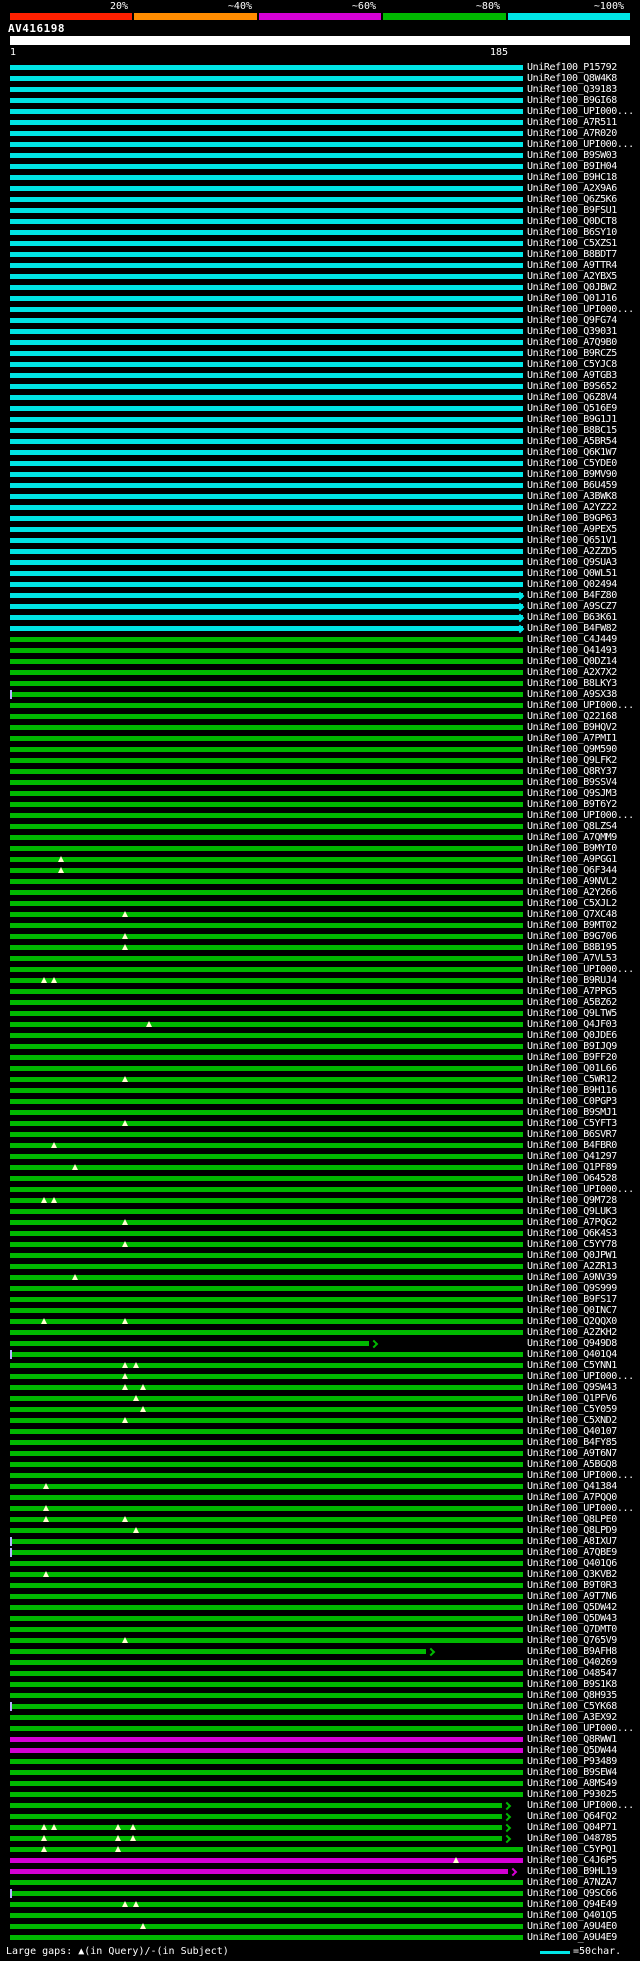 The image size is (640, 1961). Describe the element at coordinates (572, 793) in the screenshot. I see `hit-accession-label: UniRef100_Q9SJM3` at that location.